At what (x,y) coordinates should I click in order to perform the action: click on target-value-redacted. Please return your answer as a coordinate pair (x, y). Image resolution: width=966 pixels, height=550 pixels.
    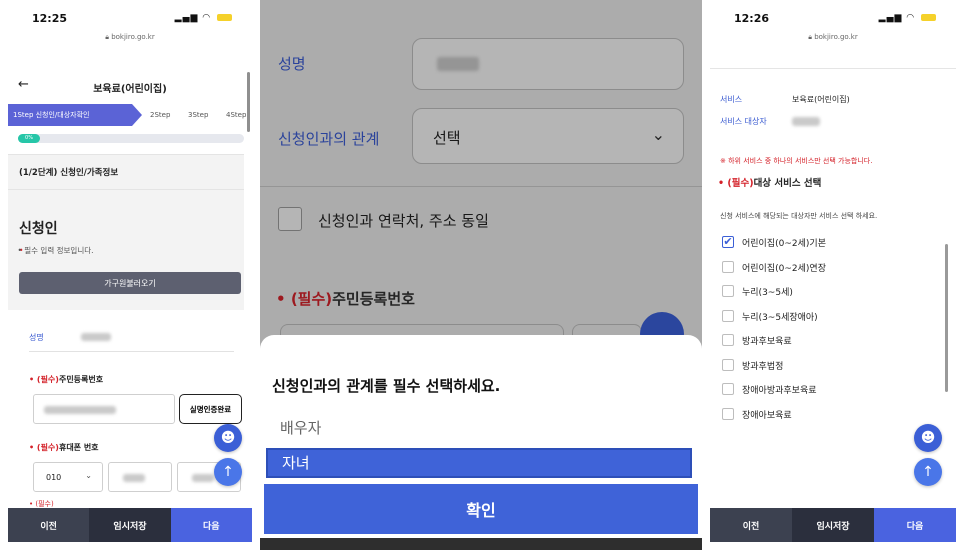
    Looking at the image, I should click on (806, 121).